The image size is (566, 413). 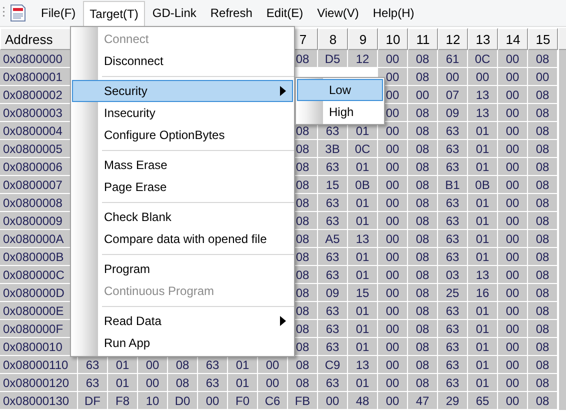 I want to click on menu-item: Edit(E), so click(x=284, y=13).